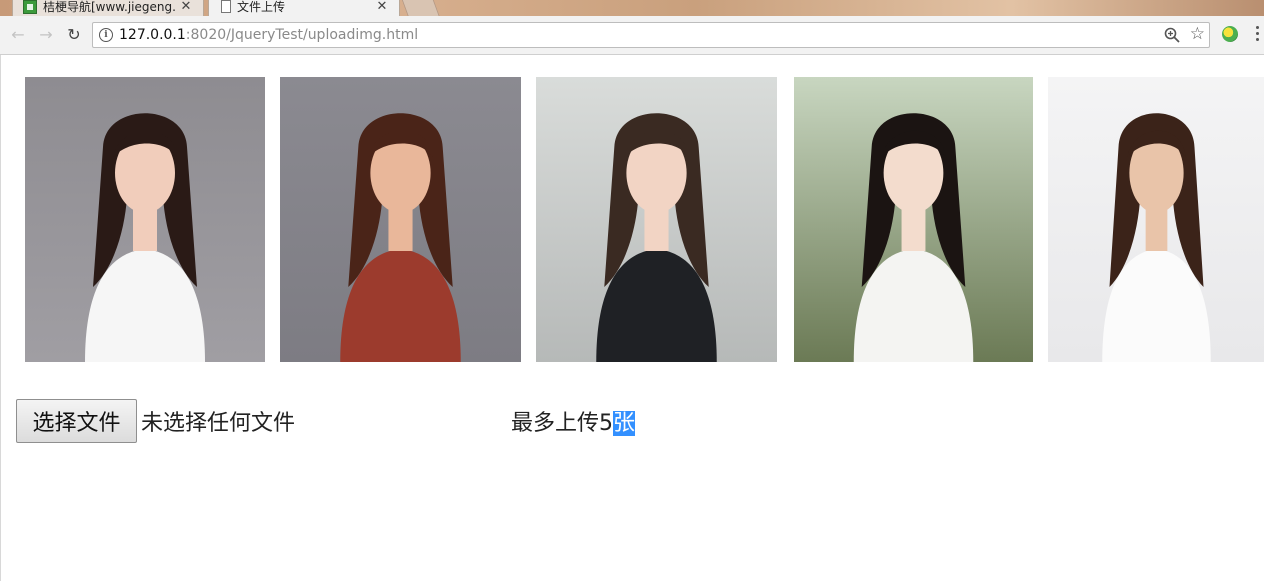 This screenshot has height=581, width=1264. Describe the element at coordinates (1230, 34) in the screenshot. I see `extension-icon` at that location.